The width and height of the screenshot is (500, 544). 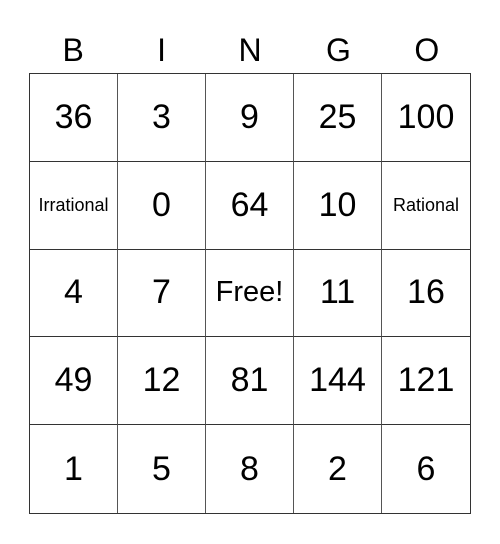 What do you see at coordinates (338, 50) in the screenshot?
I see `header-letter-g: G` at bounding box center [338, 50].